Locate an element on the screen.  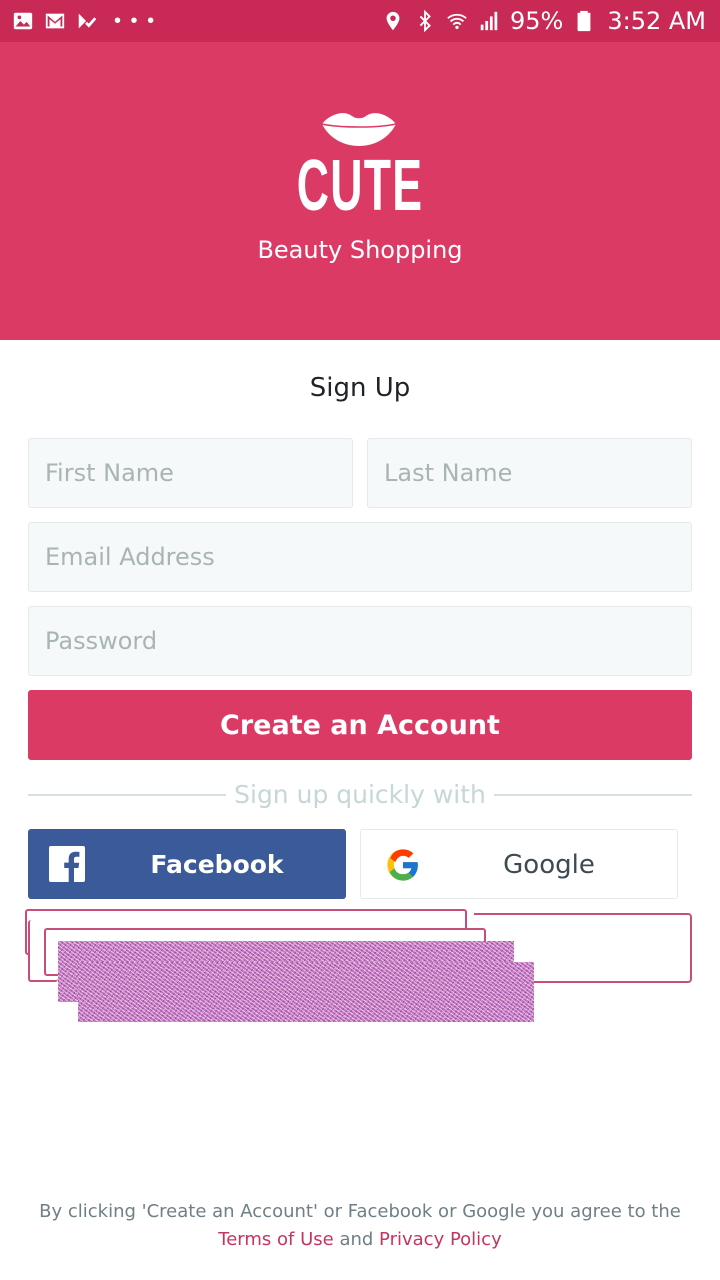
checklist-icon is located at coordinates (87, 21).